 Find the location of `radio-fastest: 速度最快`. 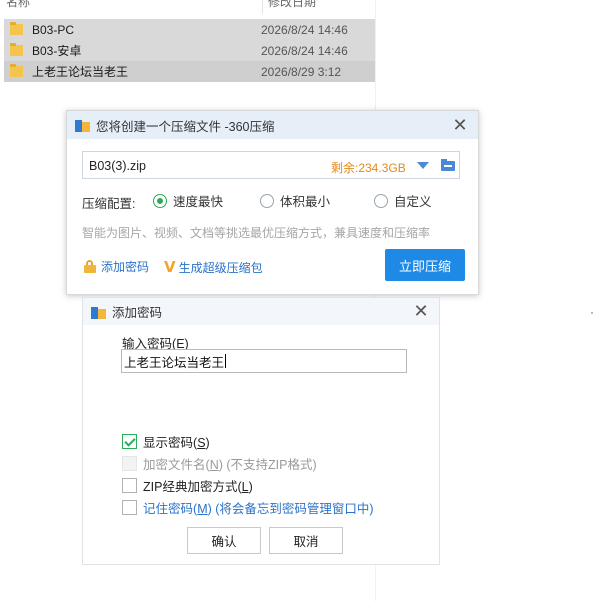

radio-fastest: 速度最快 is located at coordinates (188, 200).